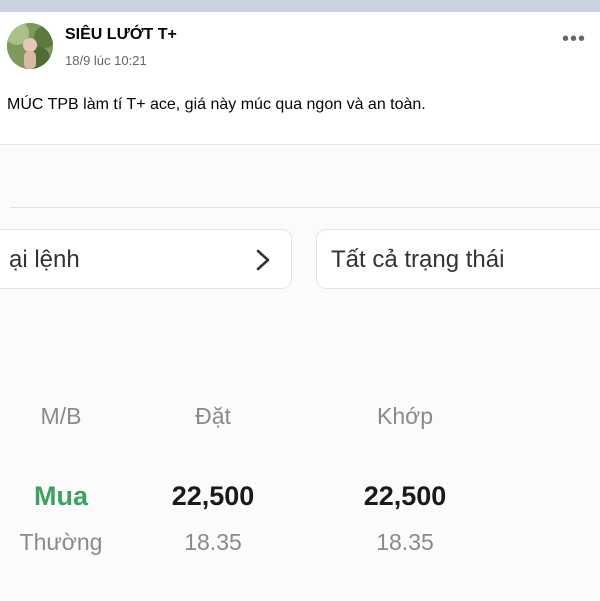 The image size is (600, 601). I want to click on post-author: SIÊU LƯỚT T+, so click(121, 35).